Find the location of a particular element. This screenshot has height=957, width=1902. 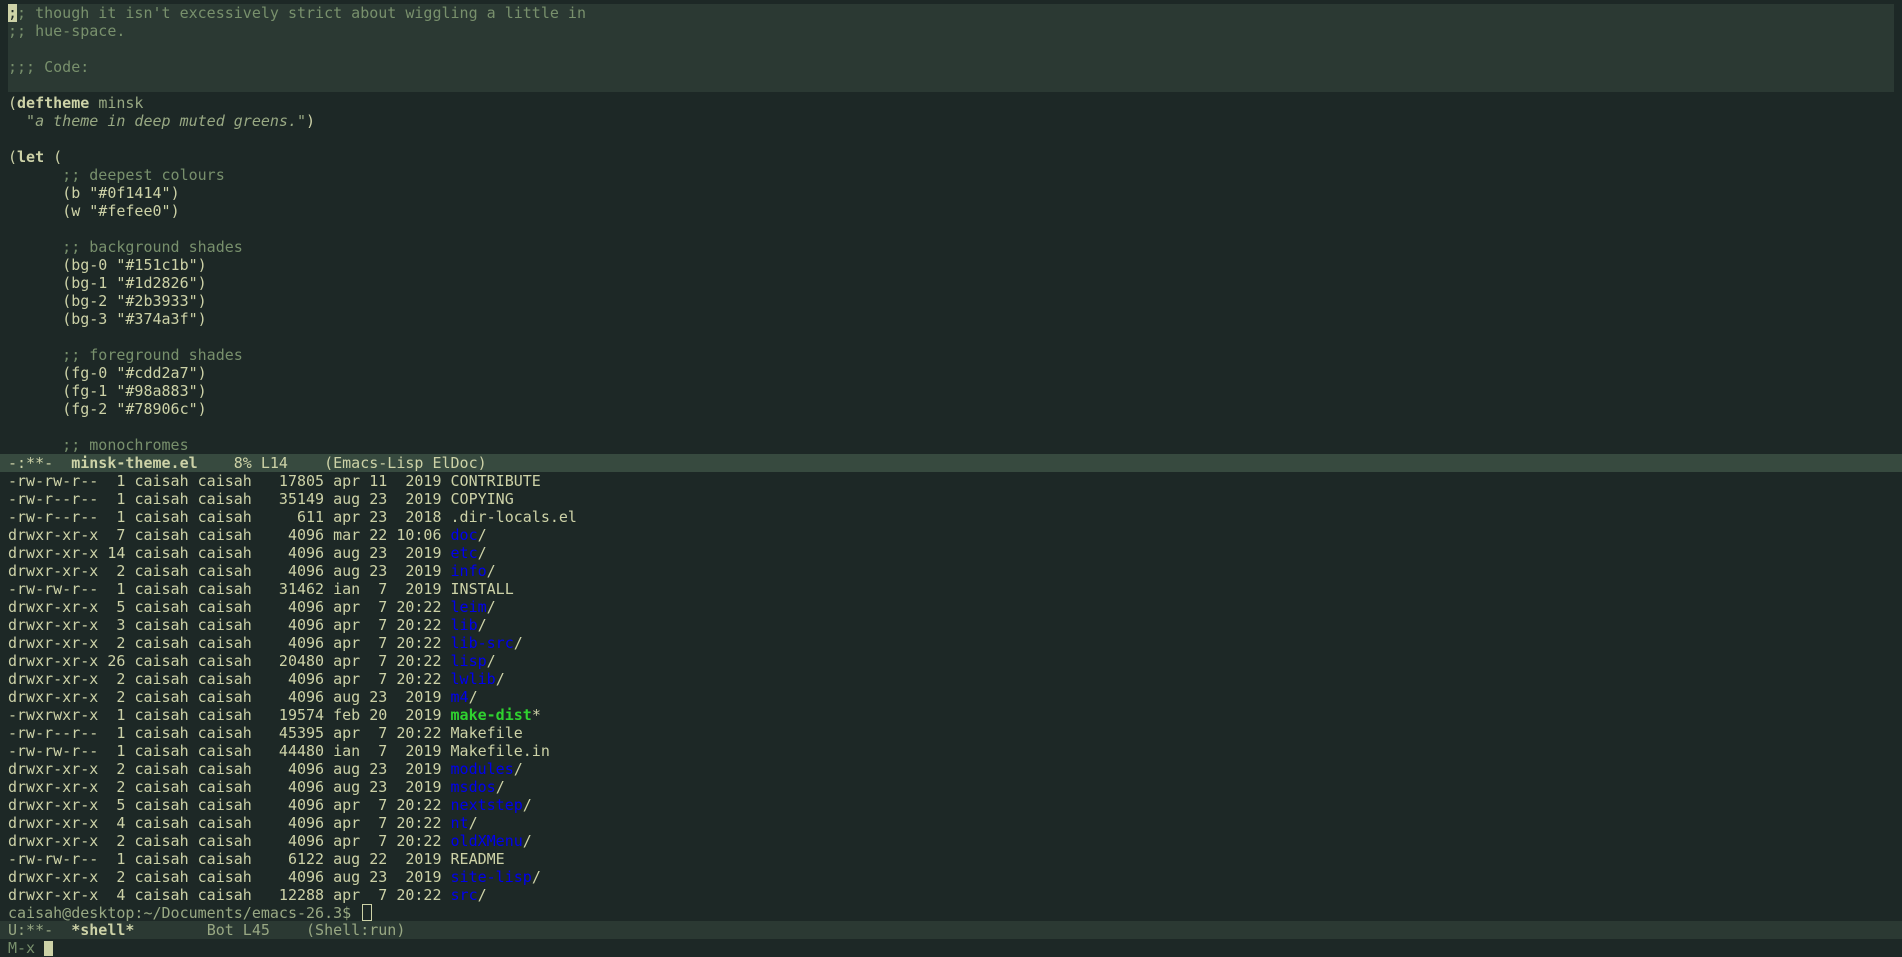

file-permissions: -rw-rw-r-- is located at coordinates (53, 751).